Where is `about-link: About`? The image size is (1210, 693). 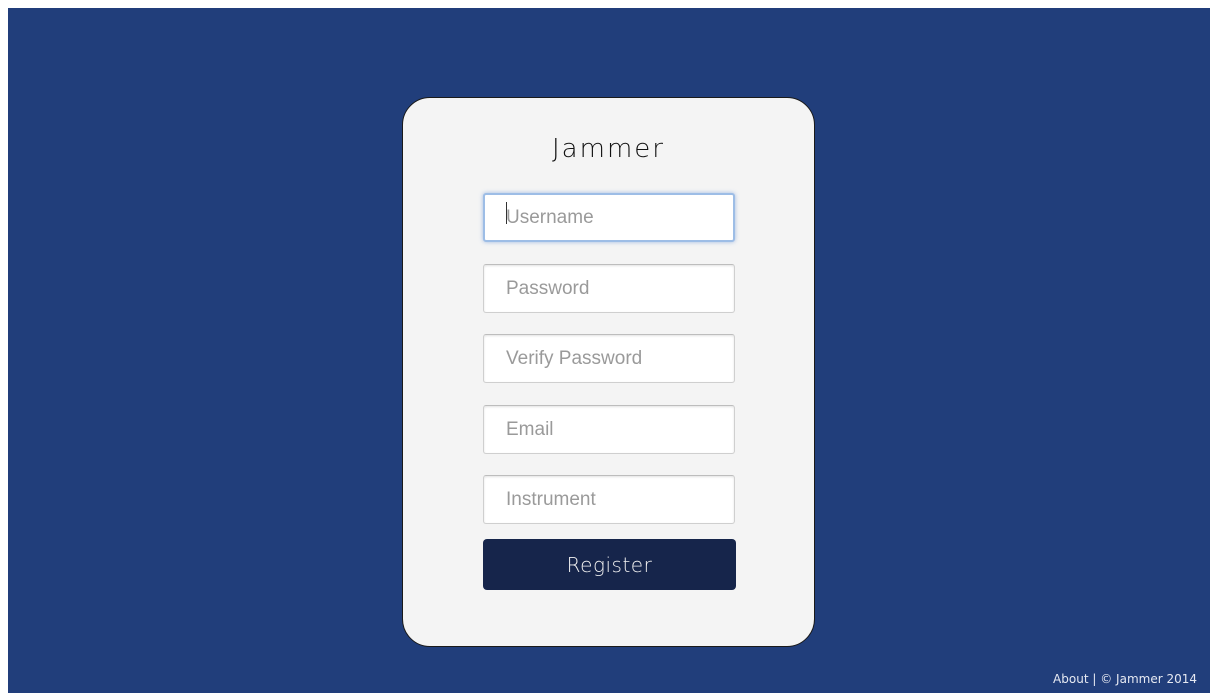 about-link: About is located at coordinates (1070, 679).